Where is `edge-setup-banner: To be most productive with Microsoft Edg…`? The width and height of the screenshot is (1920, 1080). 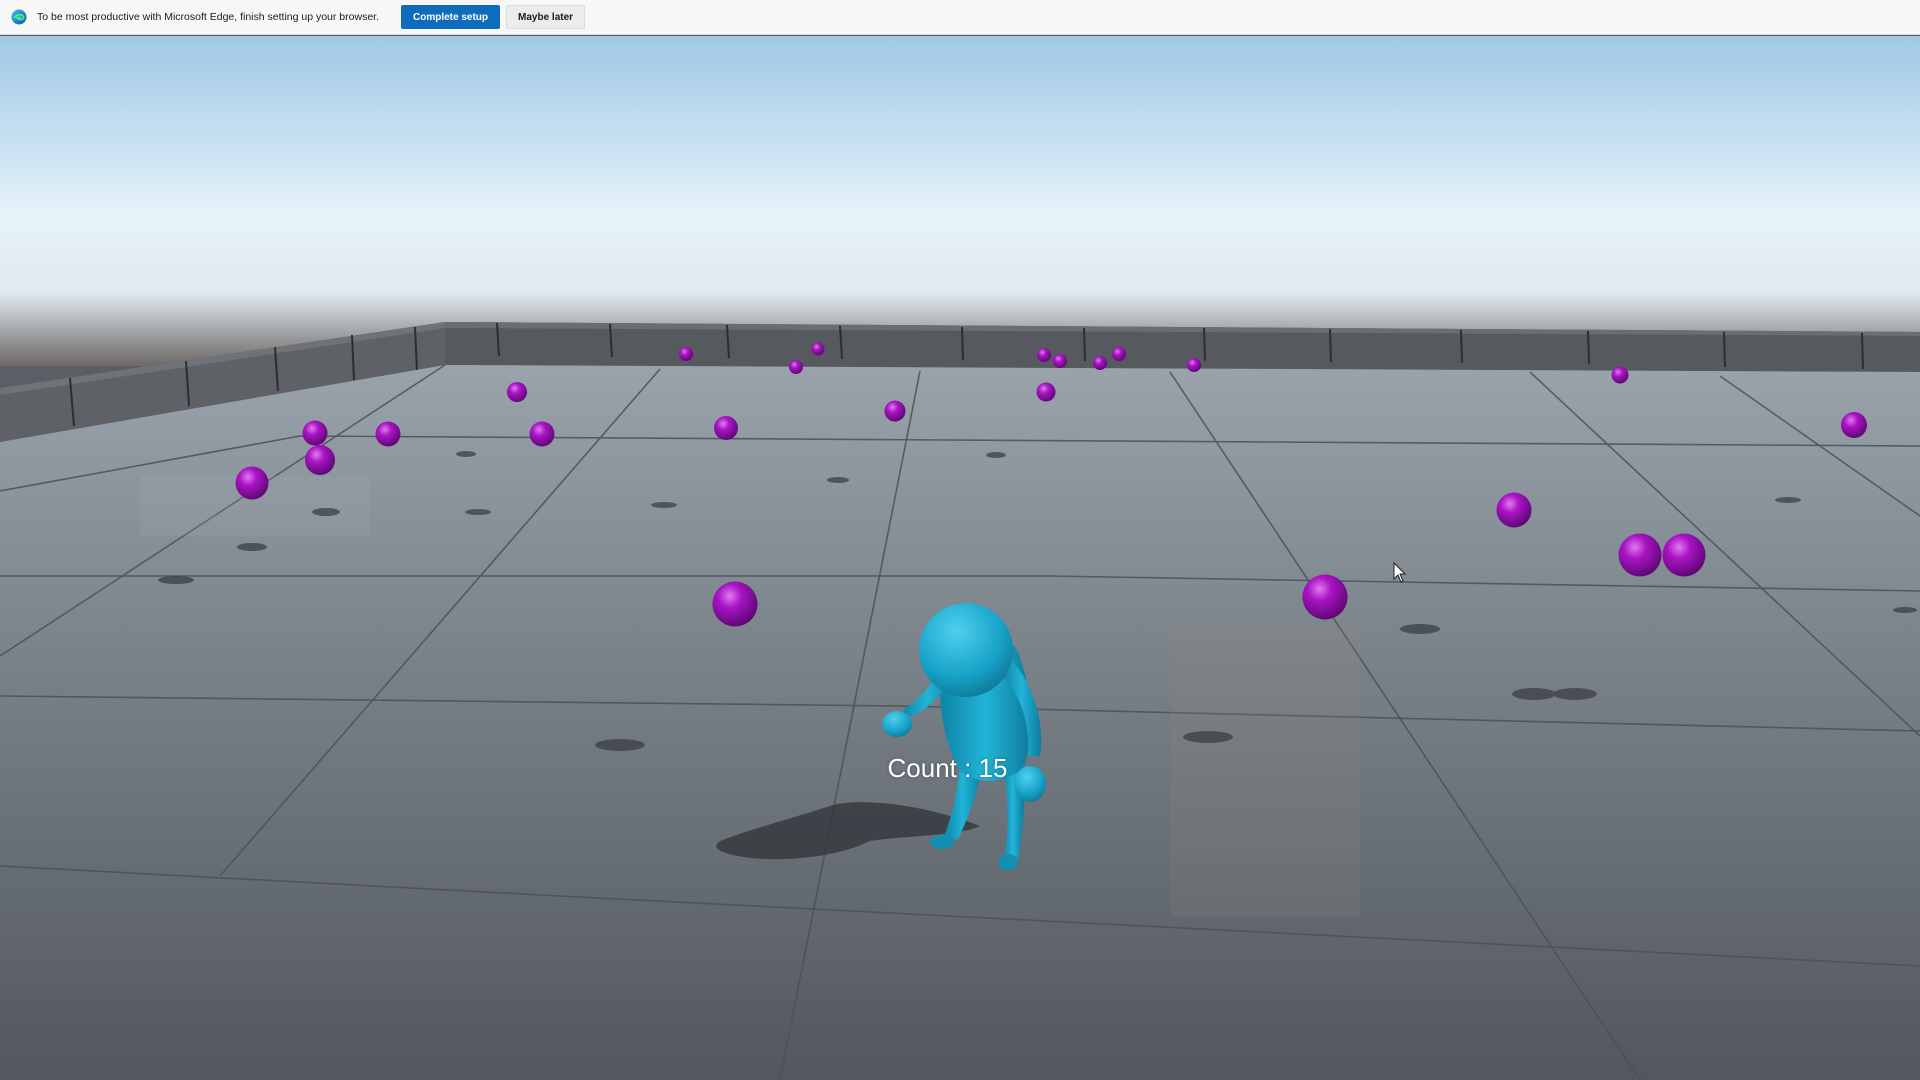
edge-setup-banner: To be most productive with Microsoft Edg… is located at coordinates (960, 17).